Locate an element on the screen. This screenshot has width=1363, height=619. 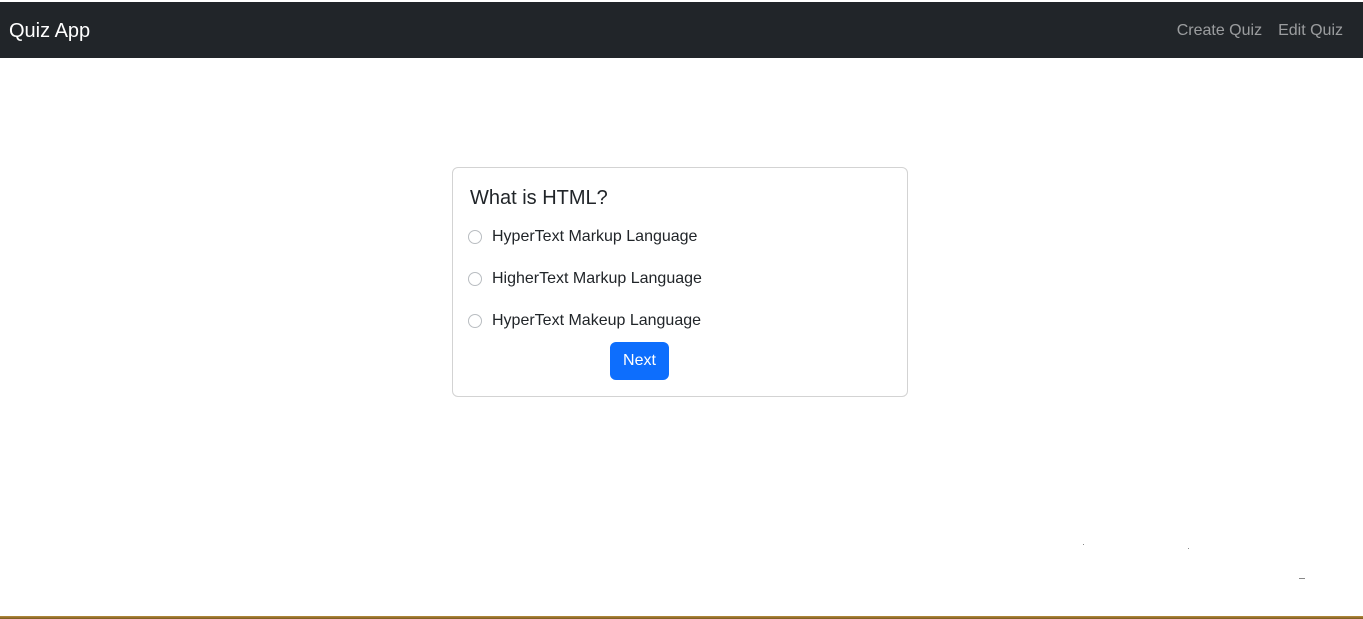
answer-label: HyperText Makeup Language is located at coordinates (597, 320).